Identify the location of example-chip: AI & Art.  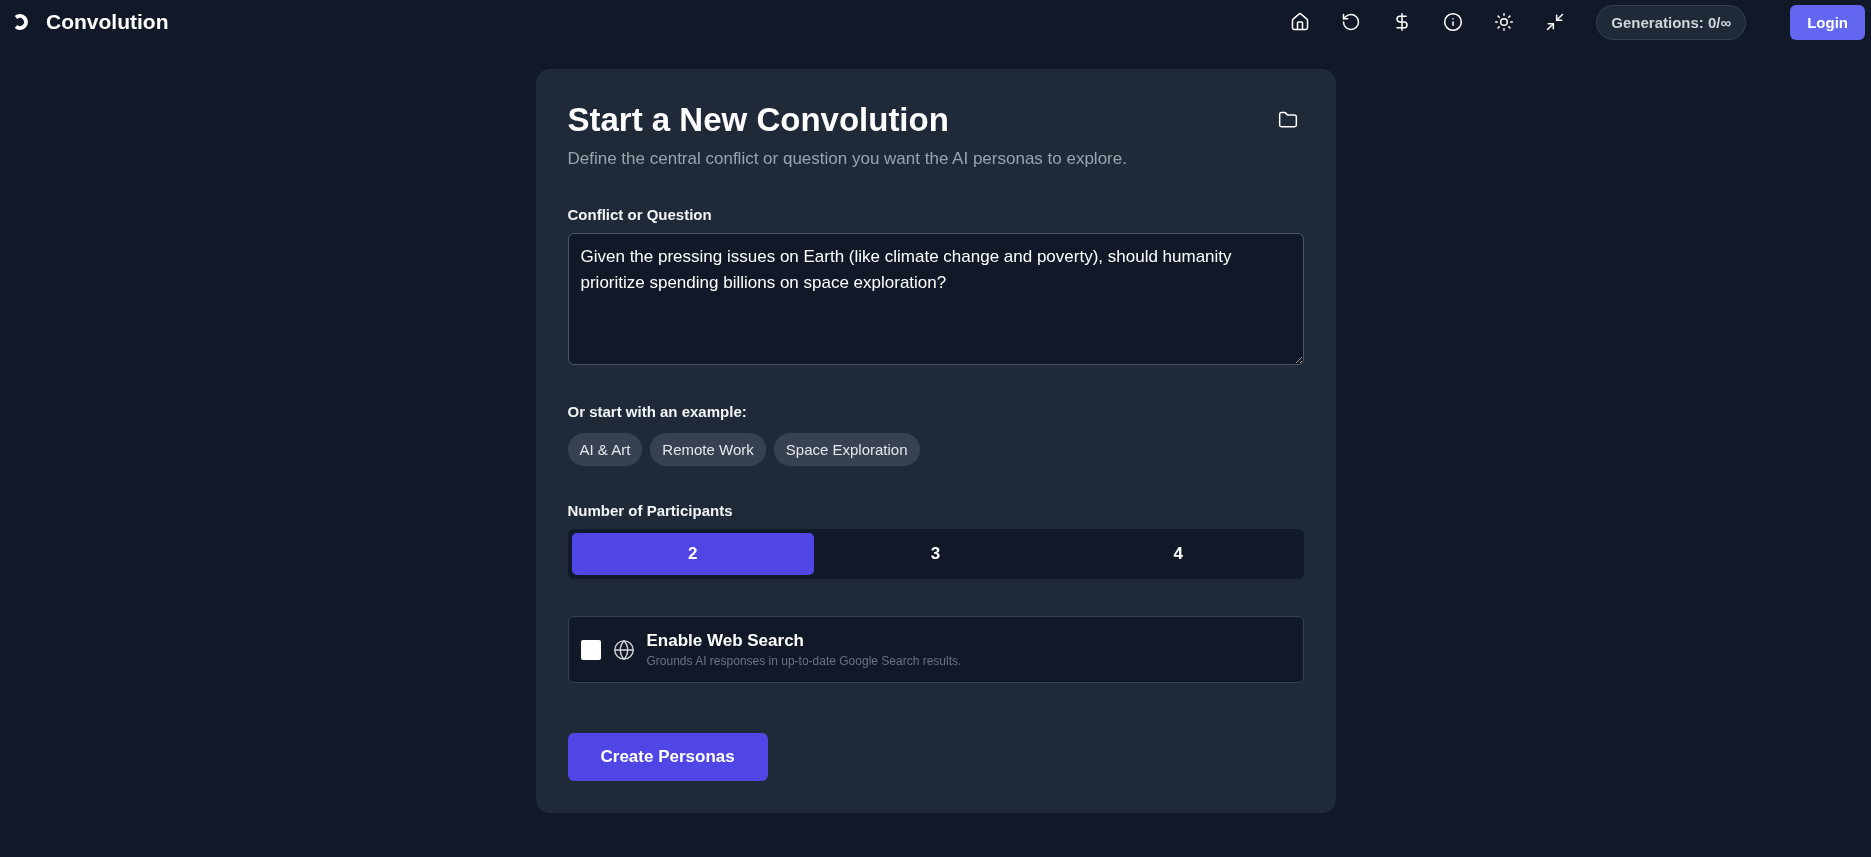
(605, 449).